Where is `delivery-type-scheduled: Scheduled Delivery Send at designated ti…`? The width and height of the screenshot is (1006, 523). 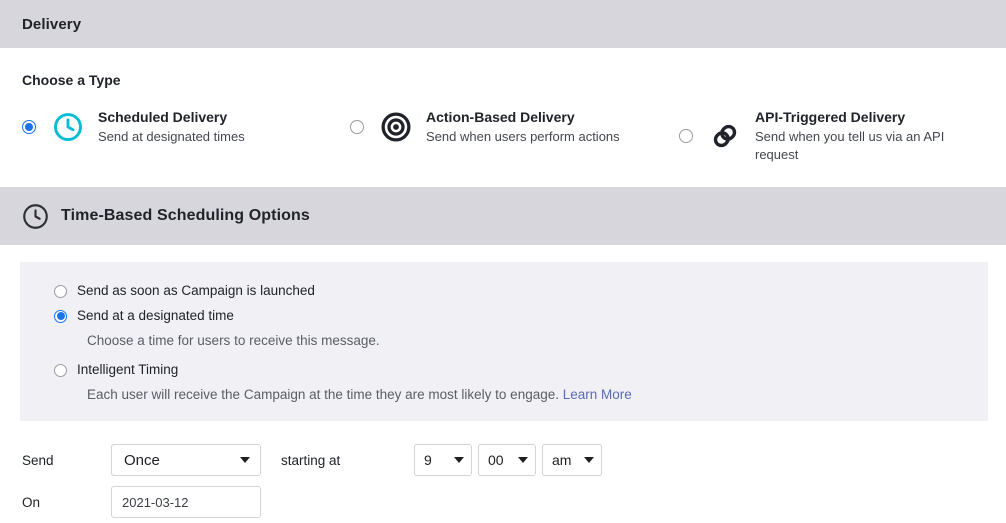
delivery-type-scheduled: Scheduled Delivery Send at designated ti… is located at coordinates (186, 127).